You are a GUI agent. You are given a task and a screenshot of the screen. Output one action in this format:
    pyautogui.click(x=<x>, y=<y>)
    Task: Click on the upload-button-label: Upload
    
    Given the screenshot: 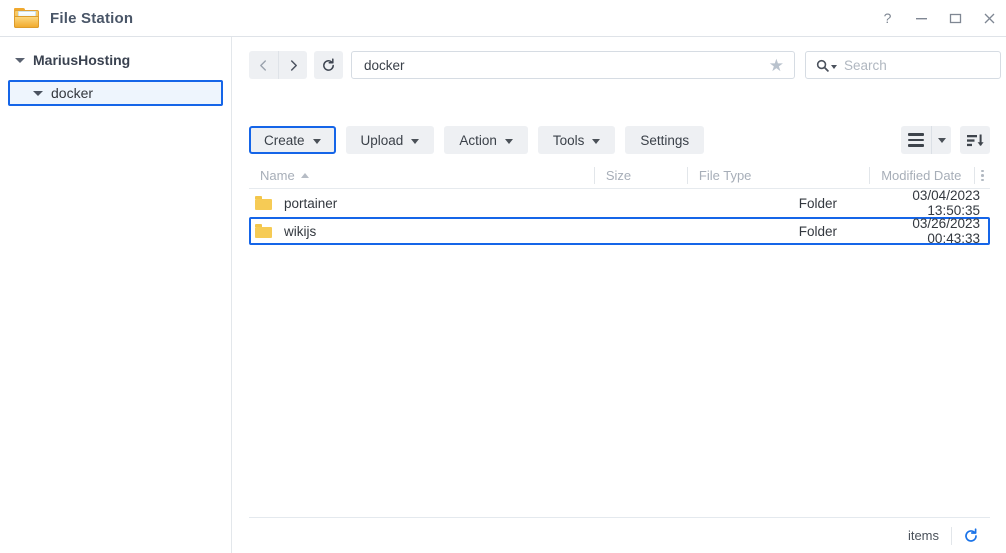 What is the action you would take?
    pyautogui.click(x=382, y=140)
    